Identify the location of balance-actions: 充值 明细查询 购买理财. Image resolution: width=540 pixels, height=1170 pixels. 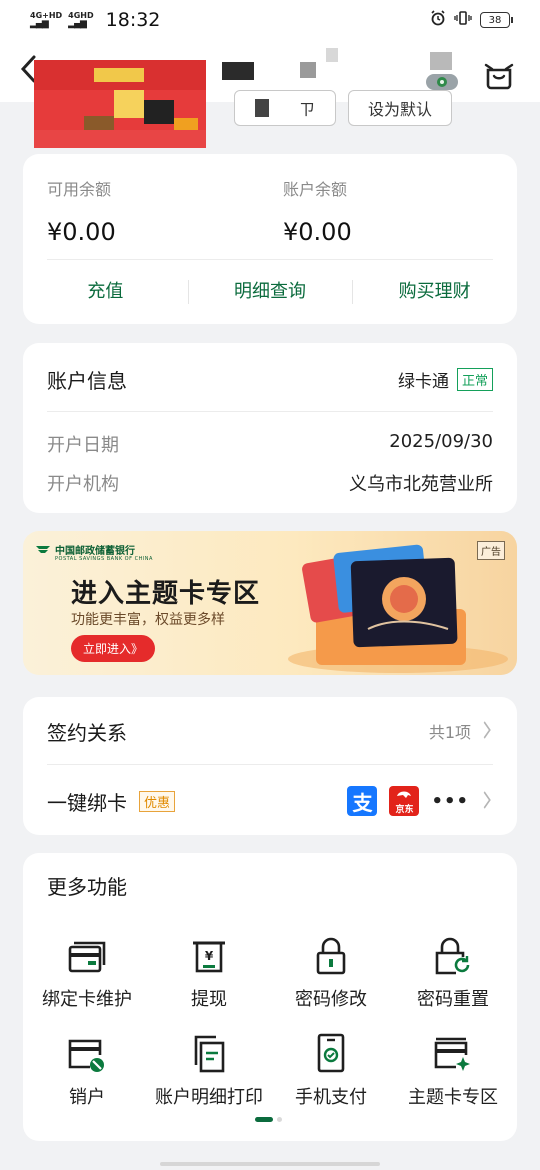
(270, 292).